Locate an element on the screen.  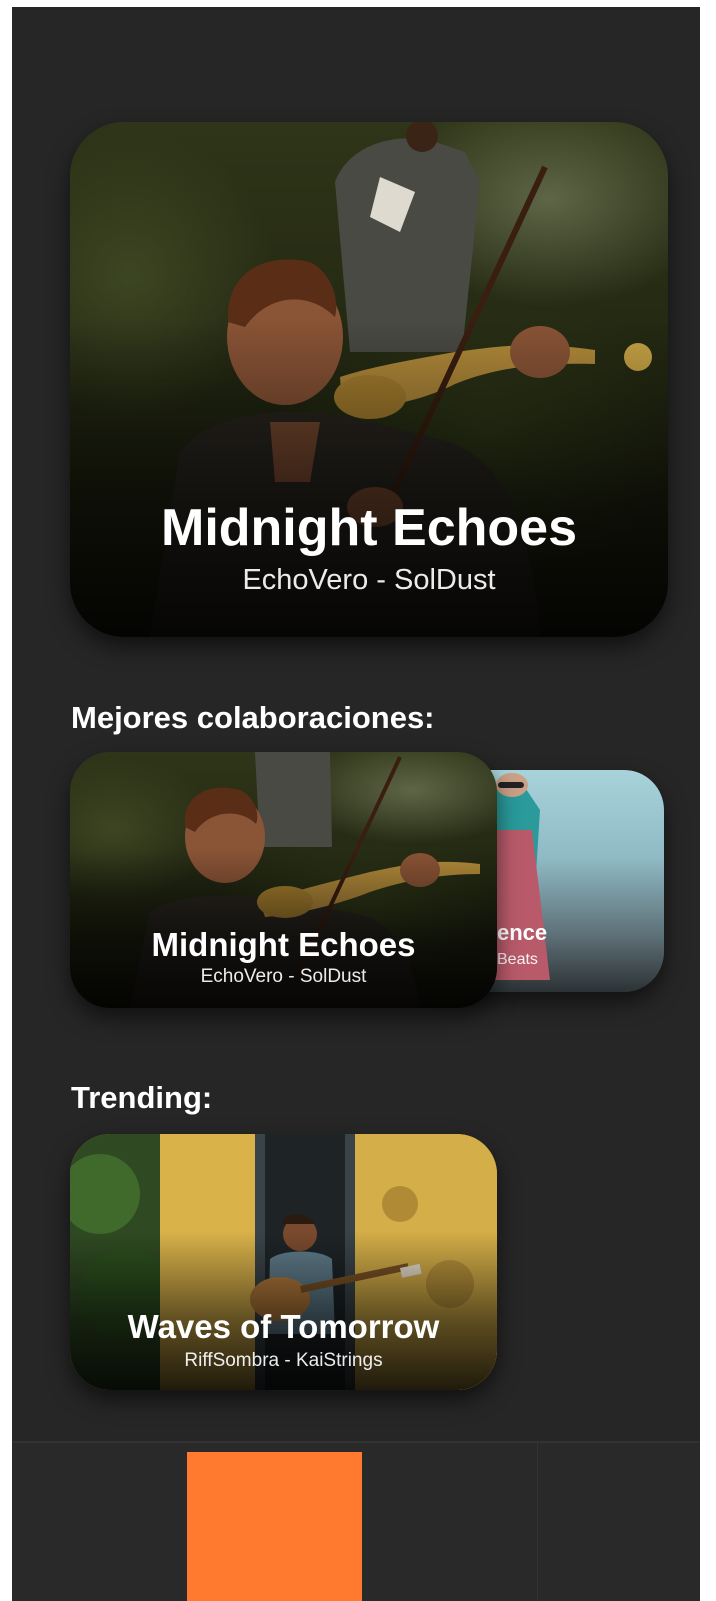
collaborations-heading: Mejores colaboraciones: is located at coordinates (253, 717).